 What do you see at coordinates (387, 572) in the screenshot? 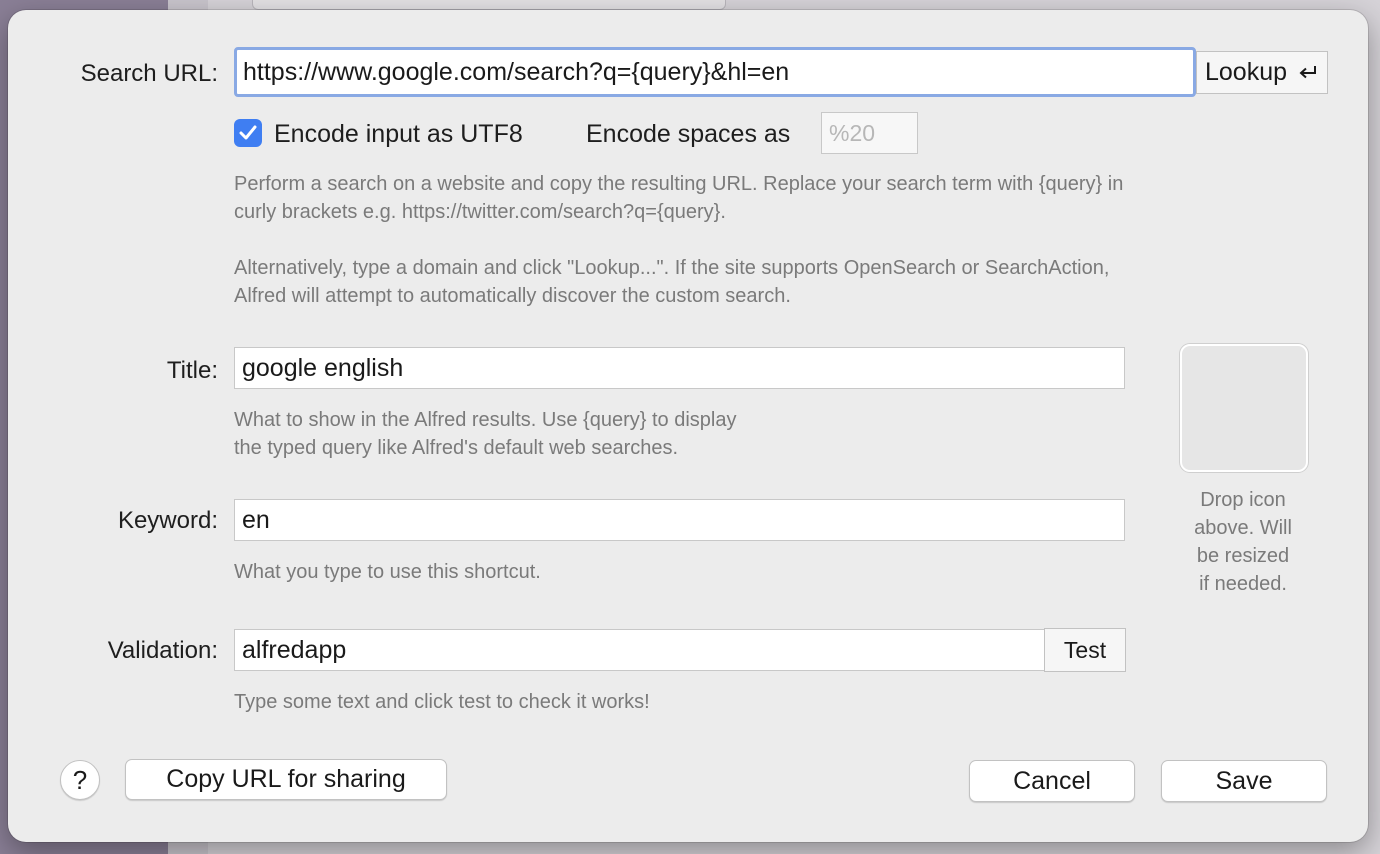
I see `keyword-help: What you type to use this shortcut.` at bounding box center [387, 572].